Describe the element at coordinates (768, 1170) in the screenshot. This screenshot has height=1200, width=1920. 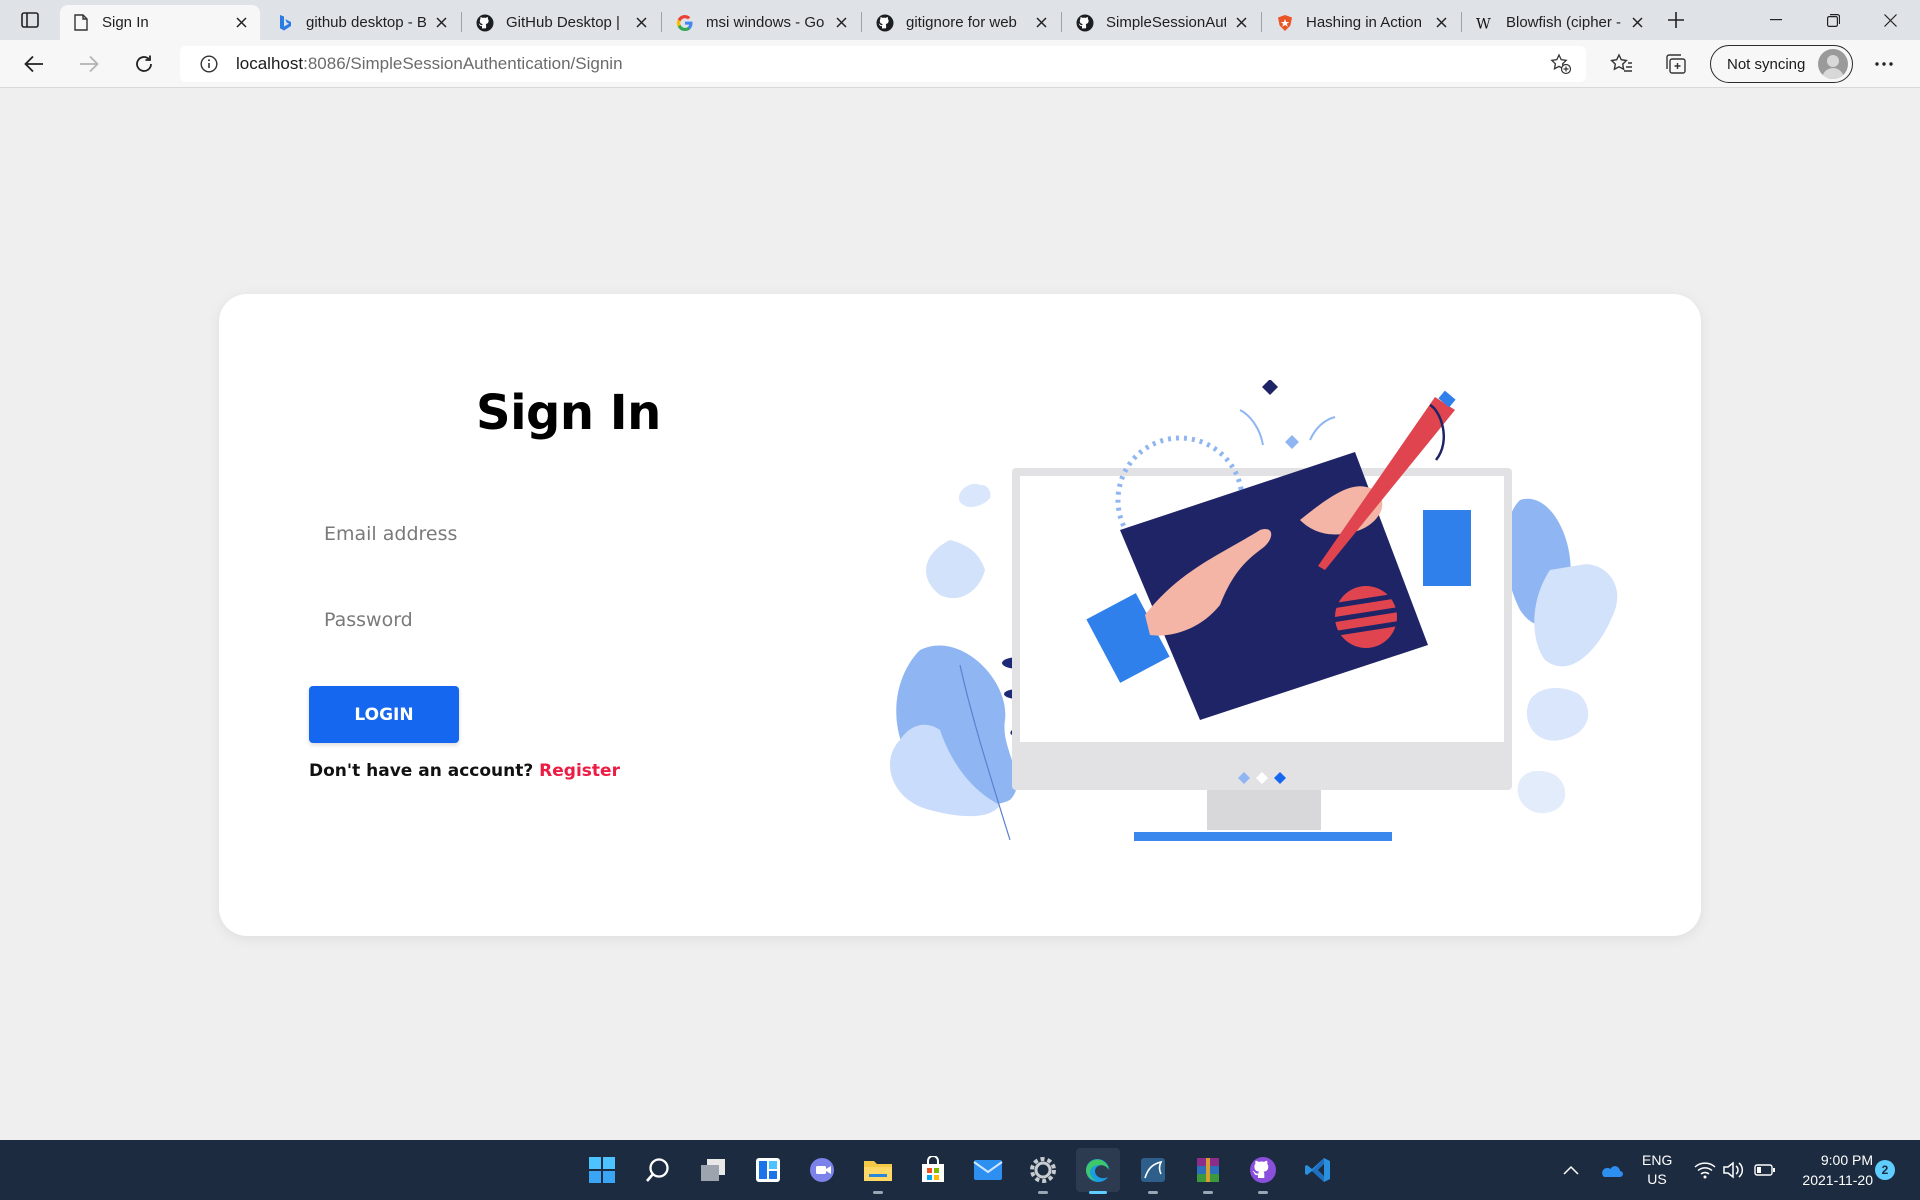
I see `widgets-icon` at that location.